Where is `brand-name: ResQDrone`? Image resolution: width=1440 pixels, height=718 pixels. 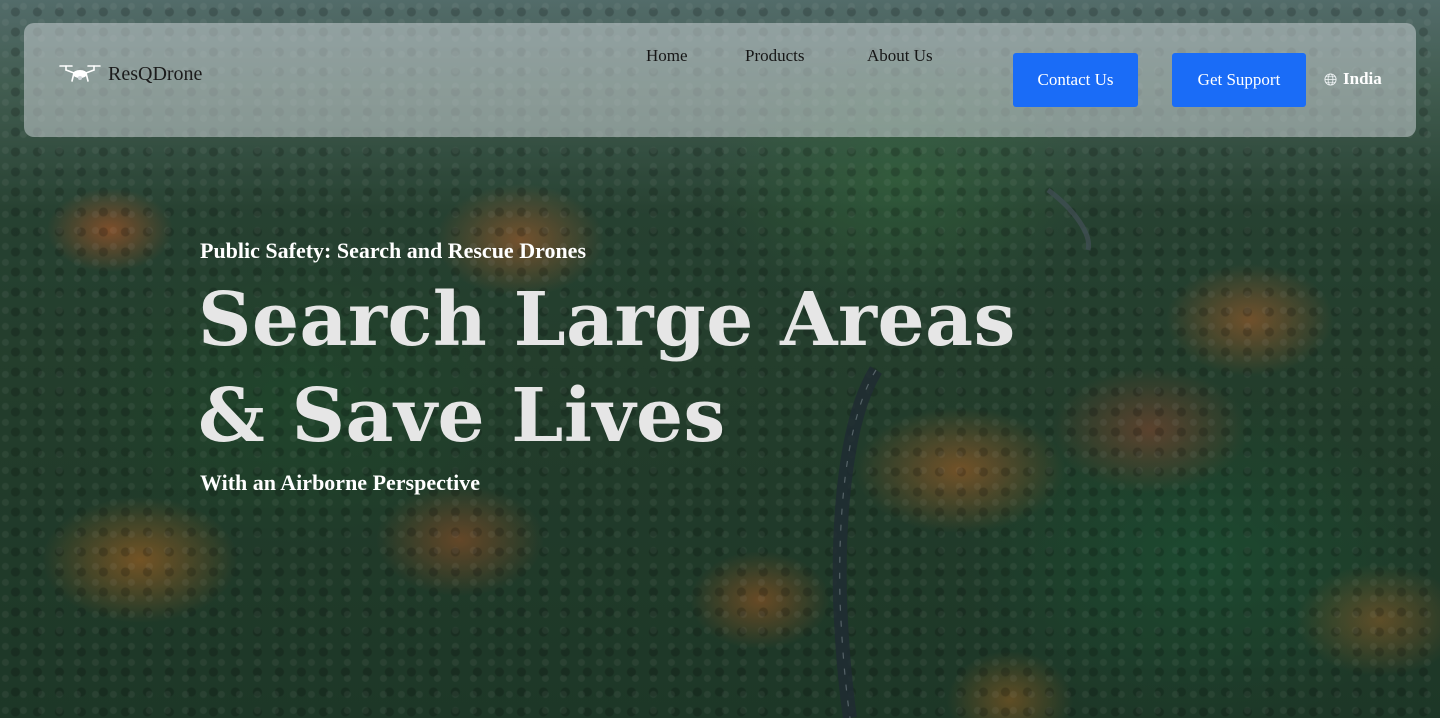 brand-name: ResQDrone is located at coordinates (155, 73).